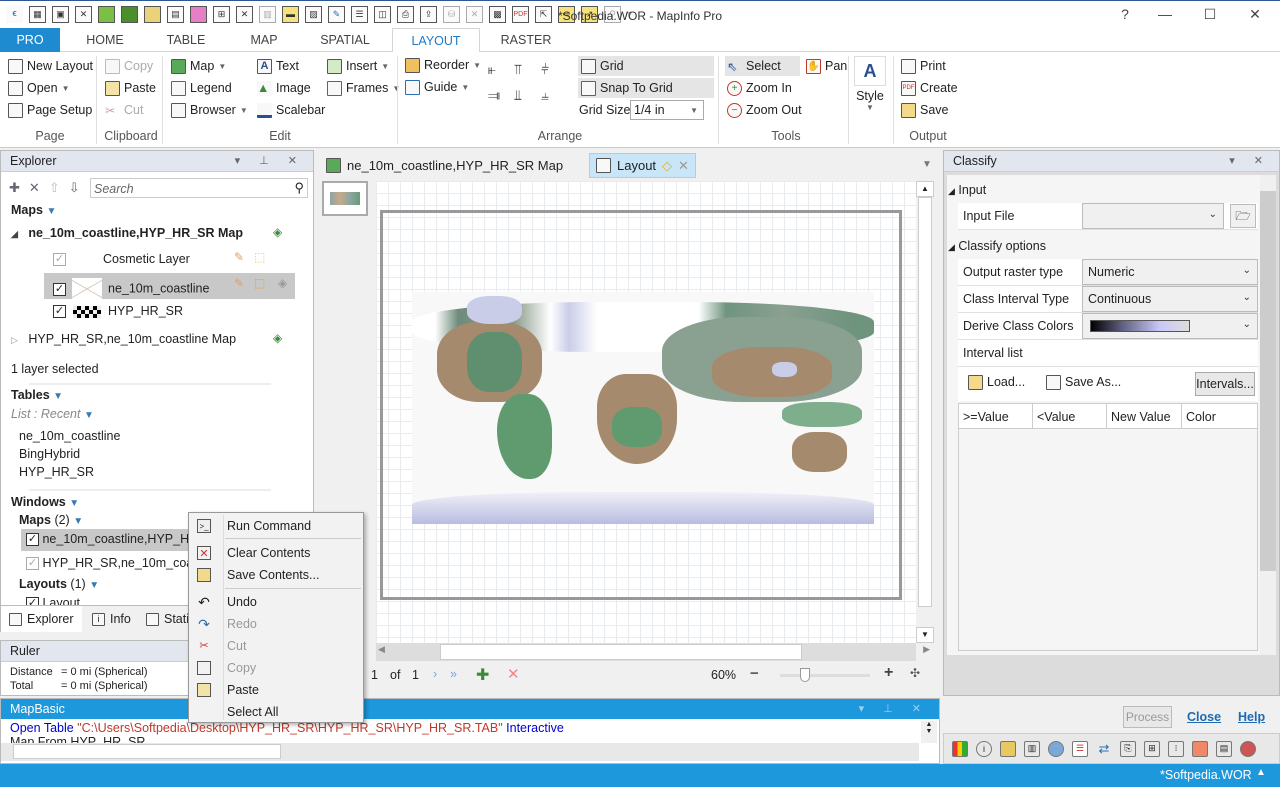 This screenshot has width=1280, height=787. Describe the element at coordinates (111, 619) in the screenshot. I see `tab-info: i Info` at that location.